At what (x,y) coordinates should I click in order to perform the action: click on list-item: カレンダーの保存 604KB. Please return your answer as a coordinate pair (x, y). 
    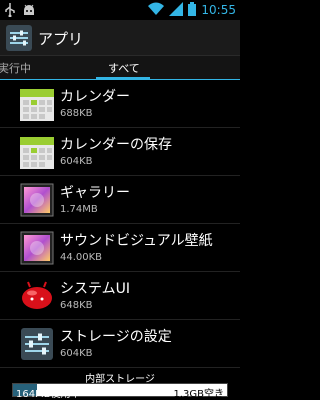
    Looking at the image, I should click on (120, 152).